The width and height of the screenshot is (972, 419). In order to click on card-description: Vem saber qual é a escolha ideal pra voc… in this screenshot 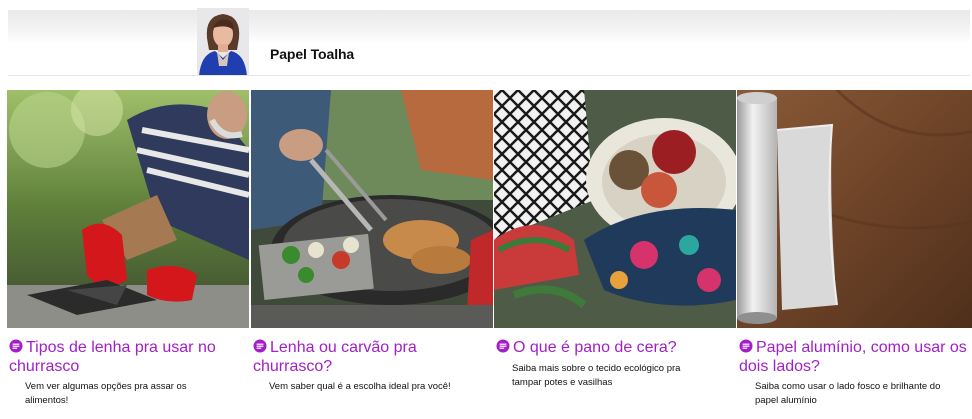, I will do `click(360, 386)`.